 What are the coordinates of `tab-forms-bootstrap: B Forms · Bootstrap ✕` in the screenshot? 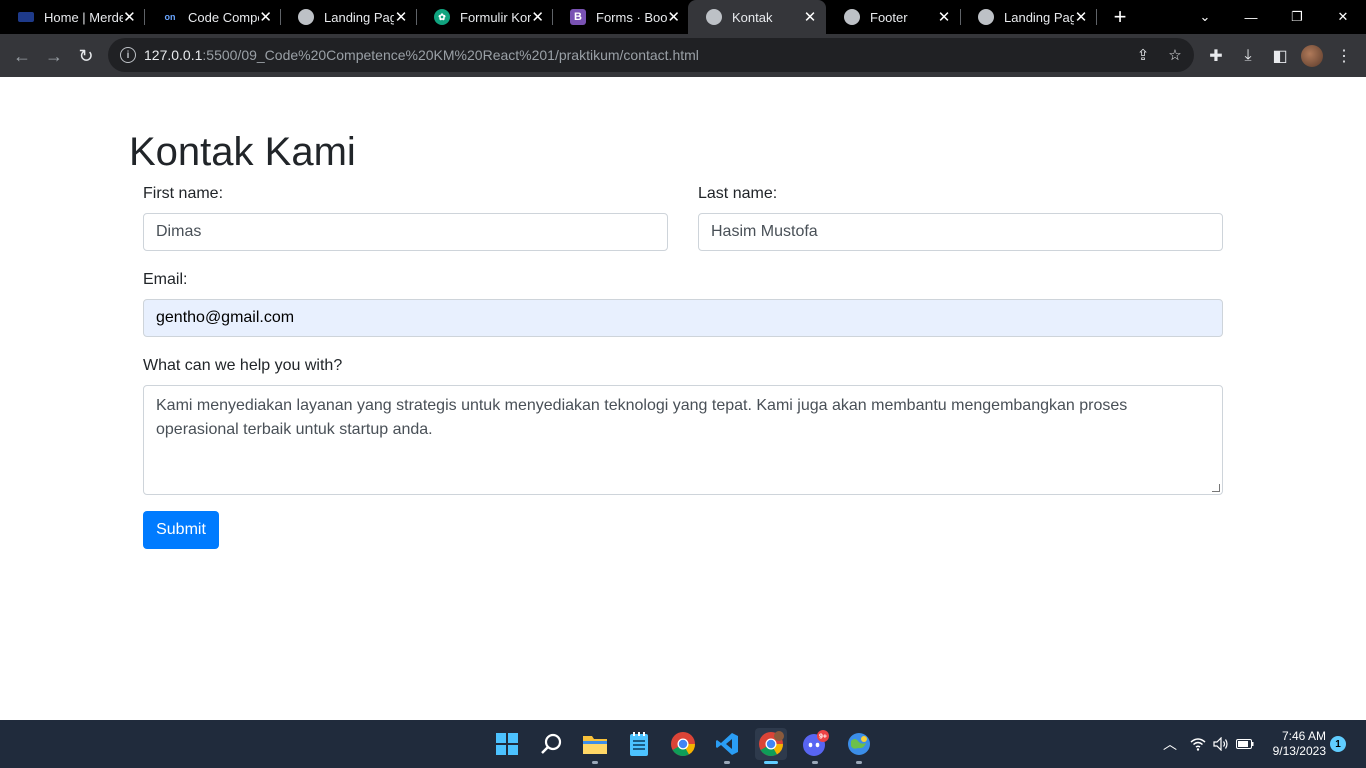 It's located at (620, 17).